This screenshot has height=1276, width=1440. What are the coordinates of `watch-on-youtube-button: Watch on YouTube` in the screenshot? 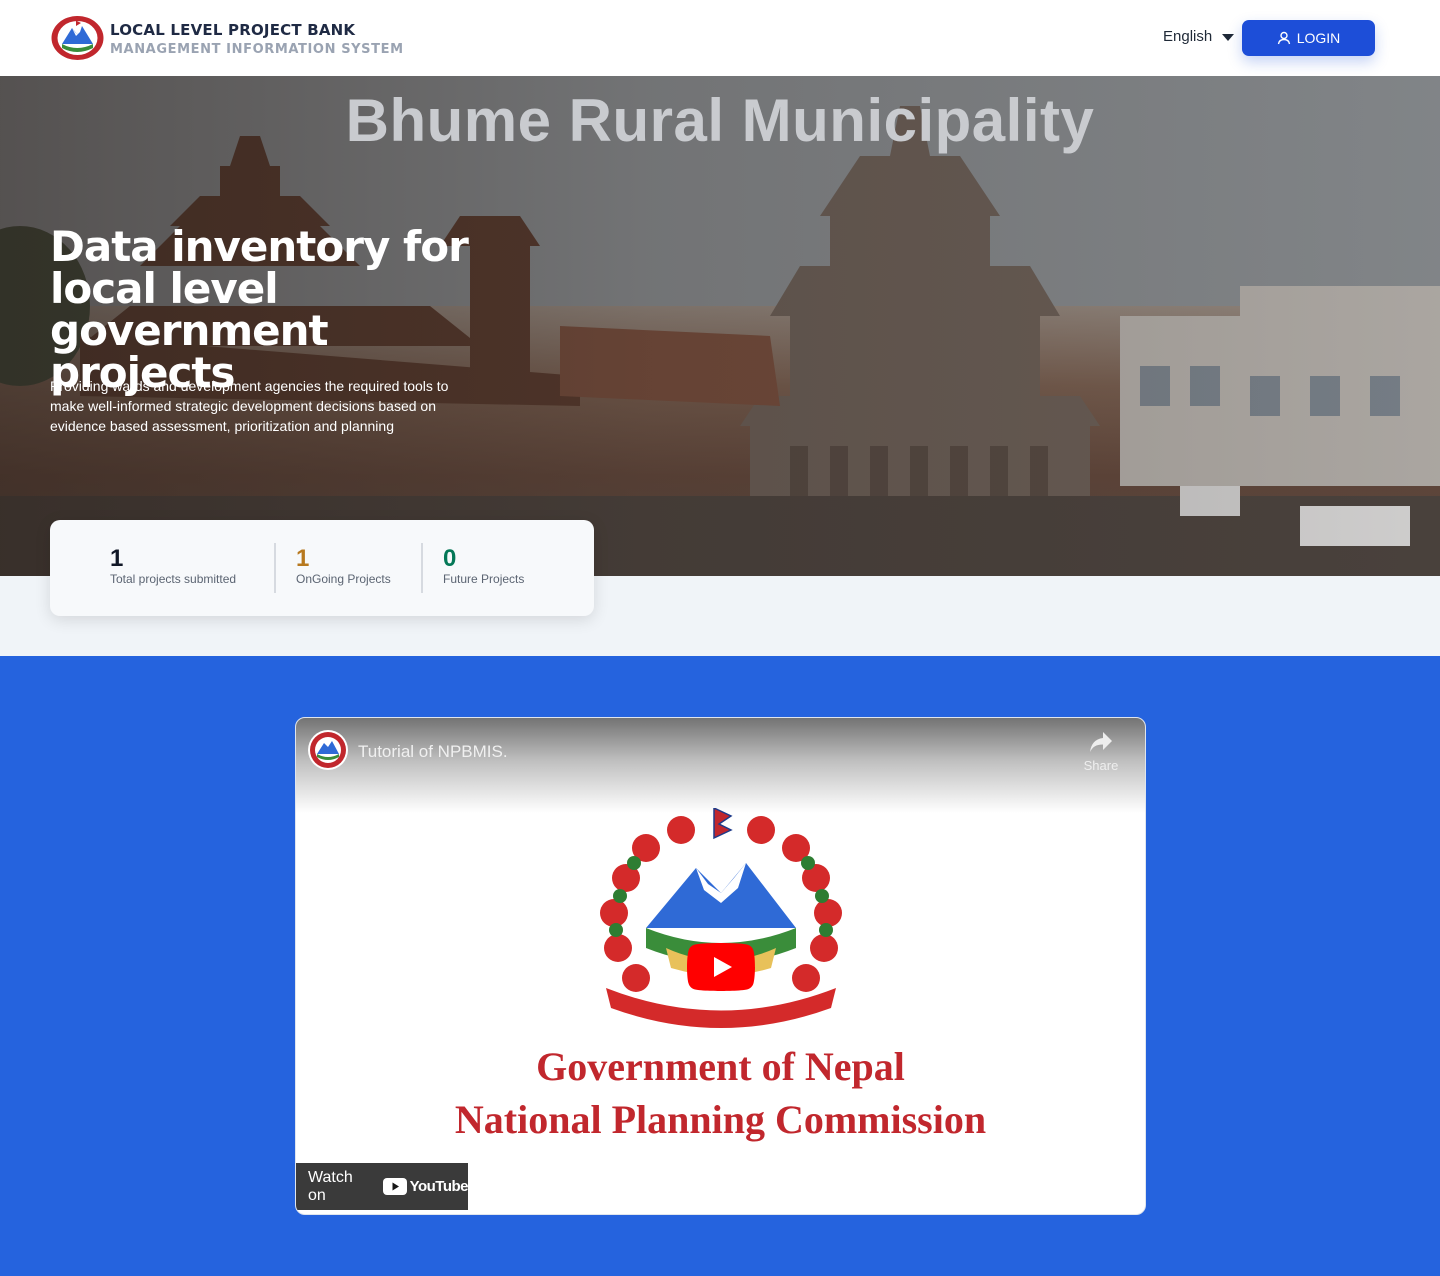 It's located at (382, 1186).